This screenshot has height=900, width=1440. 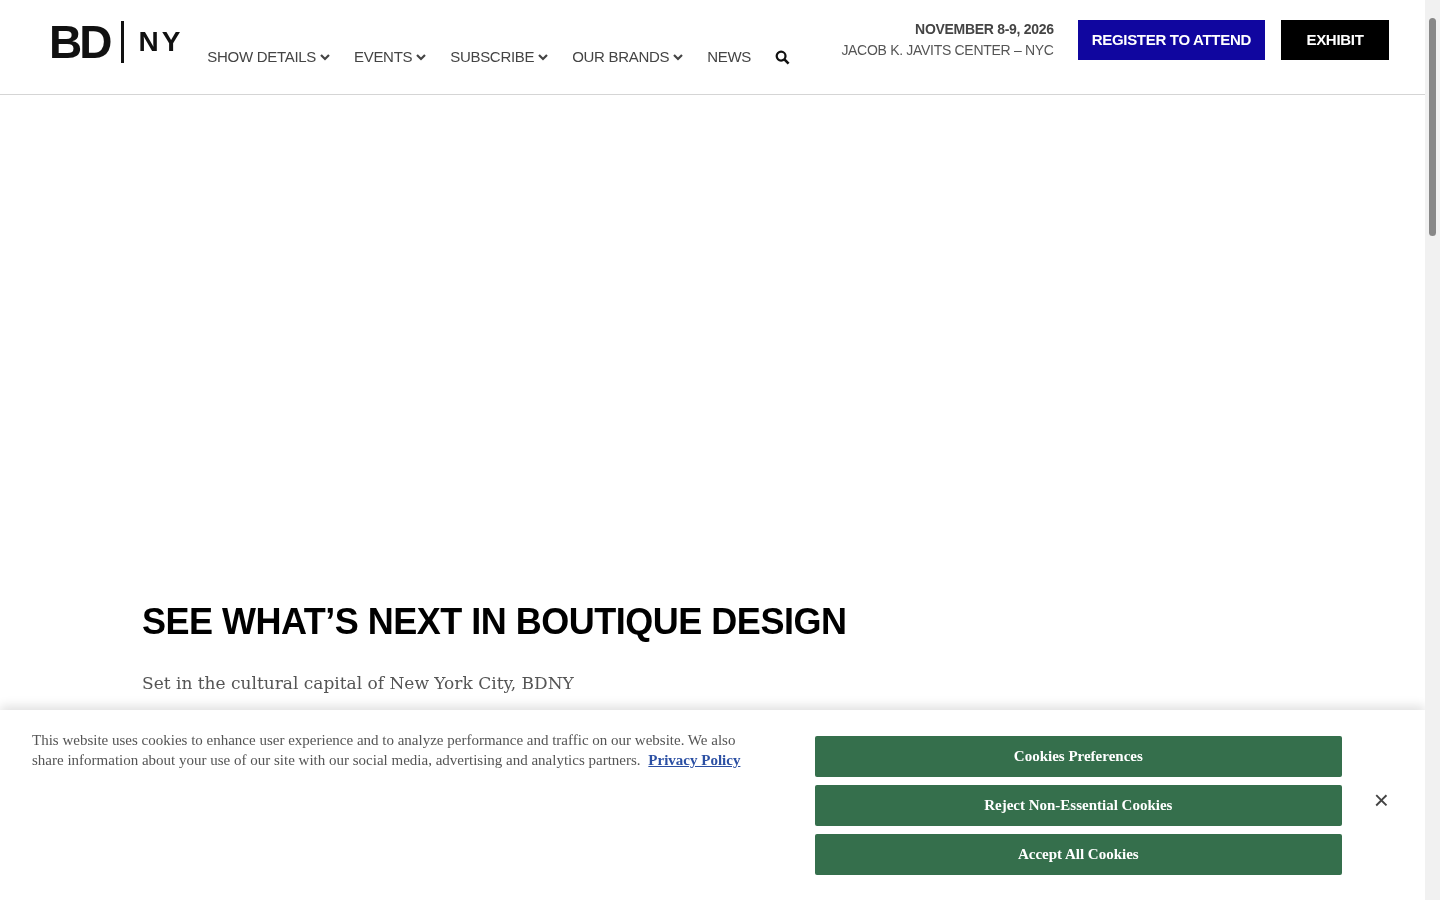 What do you see at coordinates (628, 57) in the screenshot?
I see `nav-link: OUR BRANDS` at bounding box center [628, 57].